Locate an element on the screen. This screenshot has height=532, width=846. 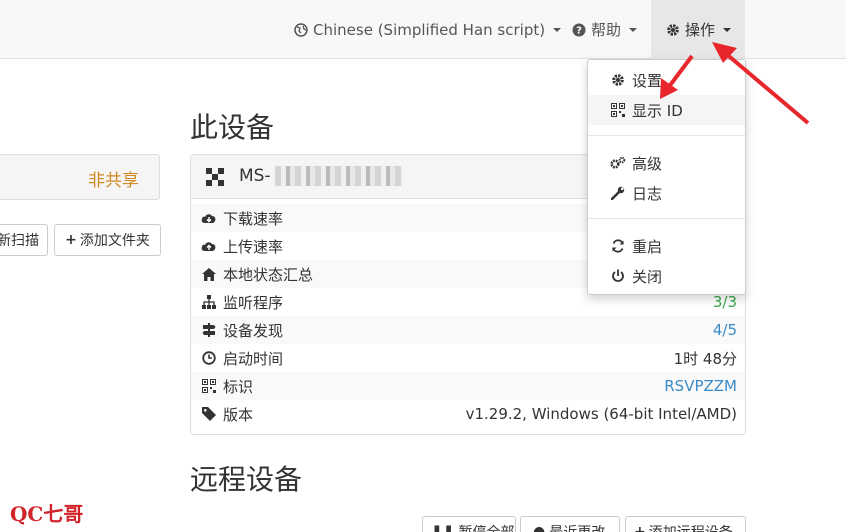
annotation-arrows is located at coordinates (735, 83).